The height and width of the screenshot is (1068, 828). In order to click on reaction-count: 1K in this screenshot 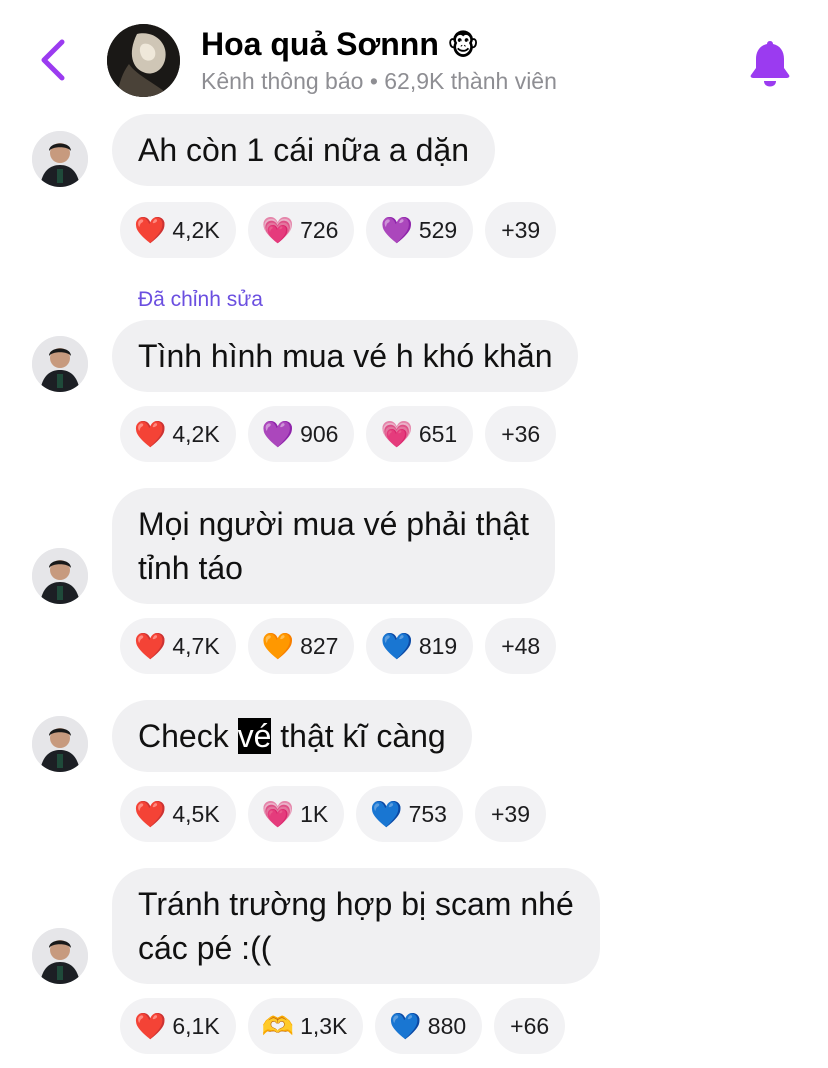, I will do `click(314, 813)`.